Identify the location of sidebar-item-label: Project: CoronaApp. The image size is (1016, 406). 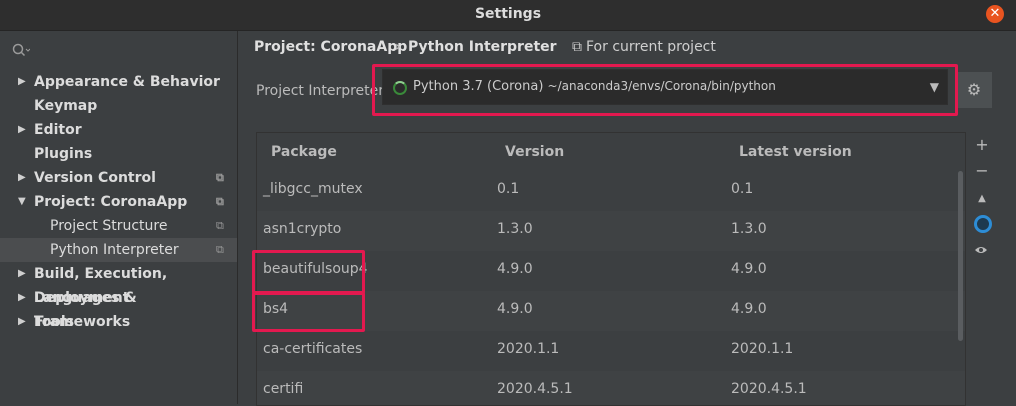
(111, 202).